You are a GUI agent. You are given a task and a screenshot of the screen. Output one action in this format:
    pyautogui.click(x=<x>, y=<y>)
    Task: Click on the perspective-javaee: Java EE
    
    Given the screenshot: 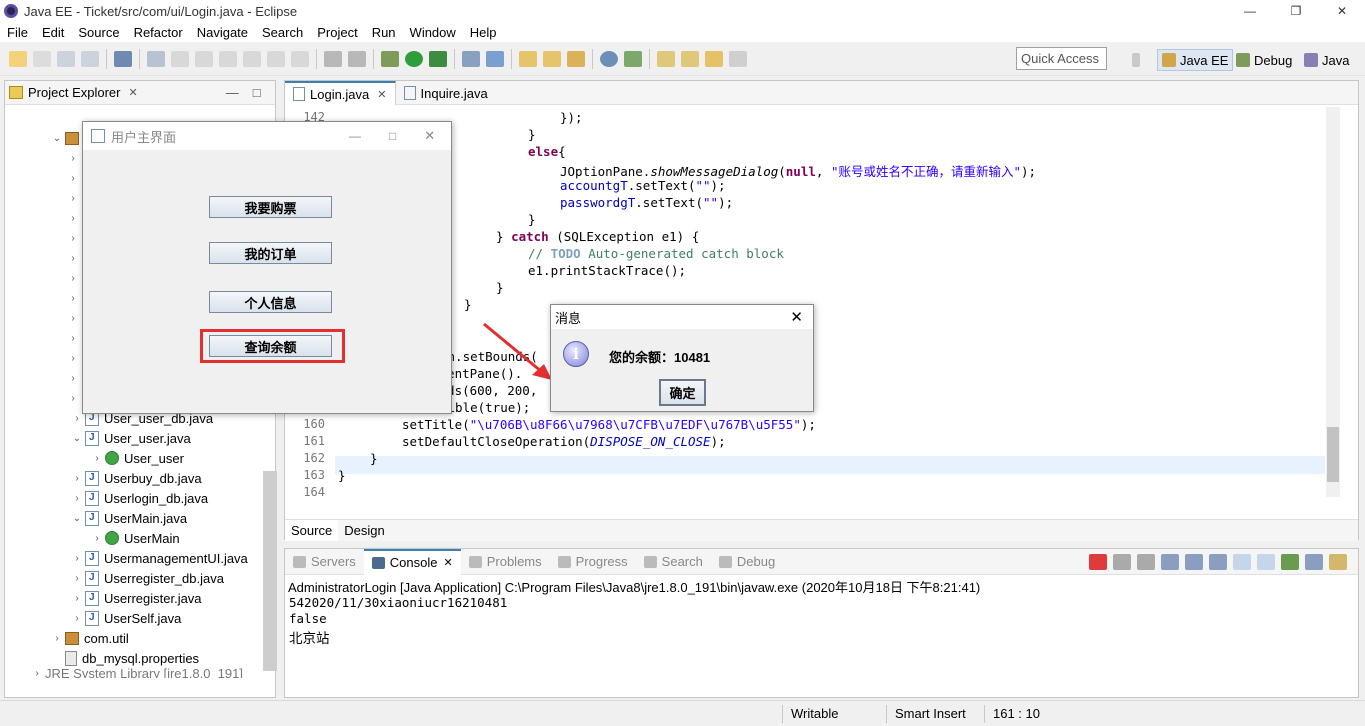 What is the action you would take?
    pyautogui.click(x=1195, y=60)
    